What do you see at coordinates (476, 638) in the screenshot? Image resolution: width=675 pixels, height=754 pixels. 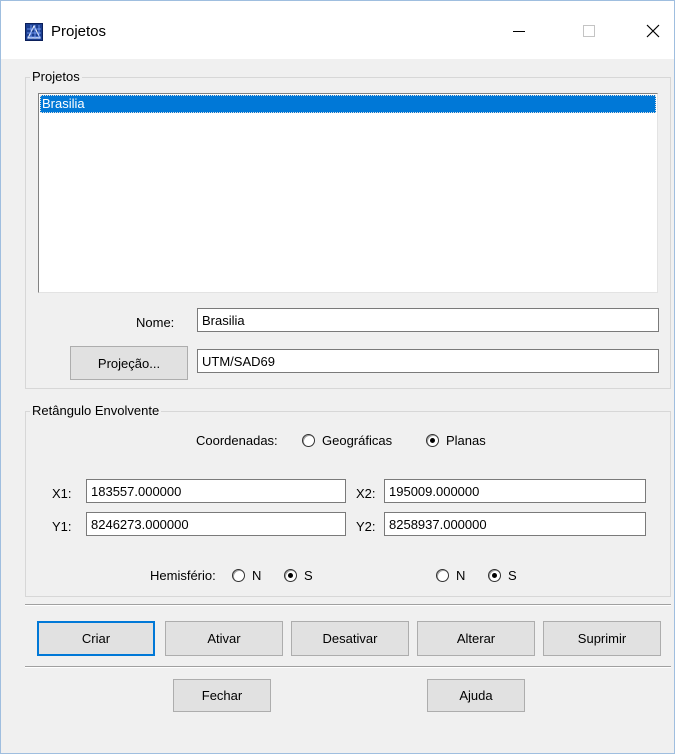 I see `alter-button: Alterar` at bounding box center [476, 638].